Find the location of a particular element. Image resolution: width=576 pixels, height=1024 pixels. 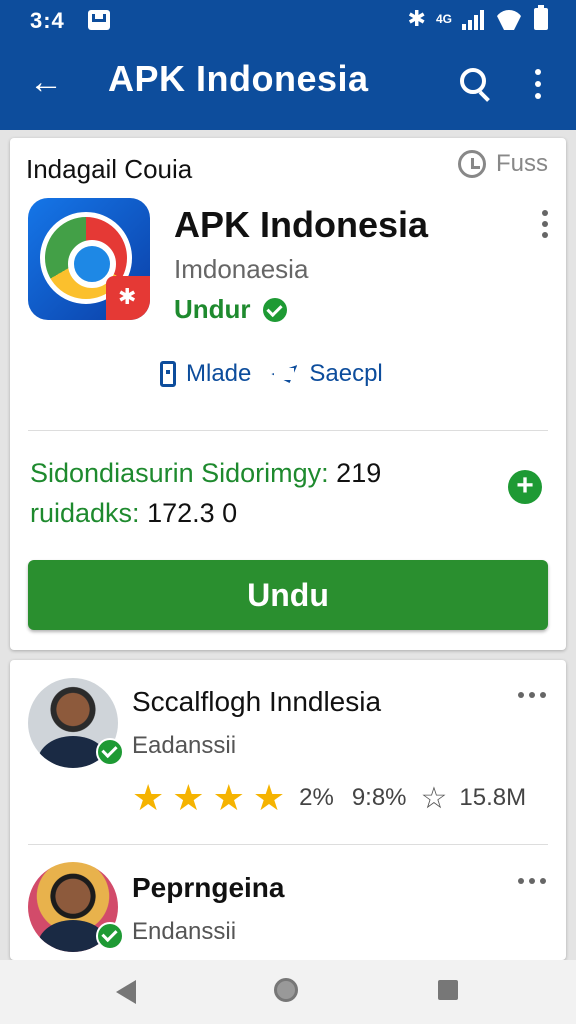

star-outline-icon: ☆ is located at coordinates (434, 798).